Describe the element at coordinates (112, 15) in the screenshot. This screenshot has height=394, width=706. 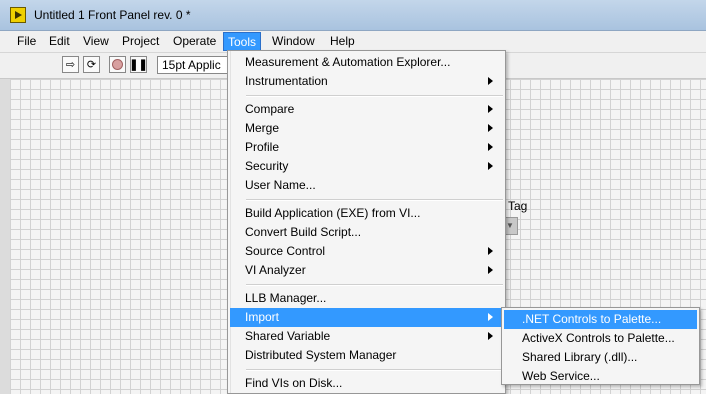
I see `window-title: Untitled 1 Front Panel rev. 0 *` at that location.